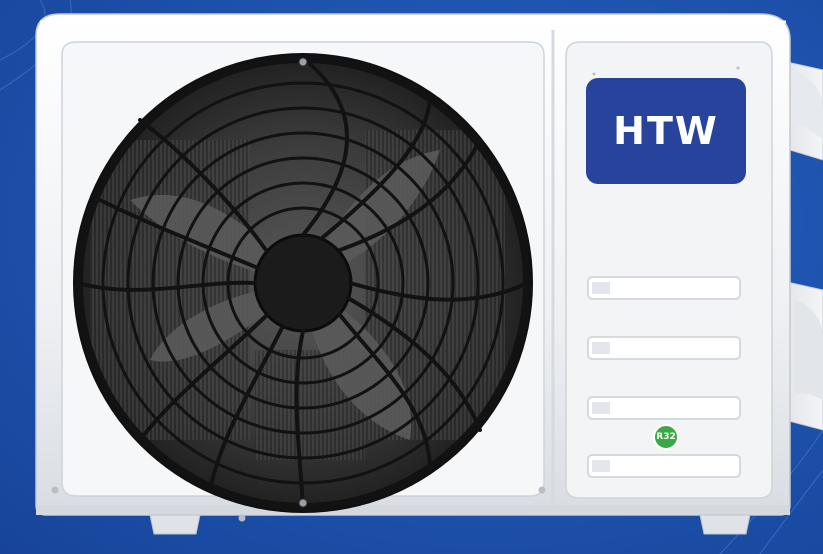  What do you see at coordinates (666, 436) in the screenshot?
I see `refrigerant-label: R32` at bounding box center [666, 436].